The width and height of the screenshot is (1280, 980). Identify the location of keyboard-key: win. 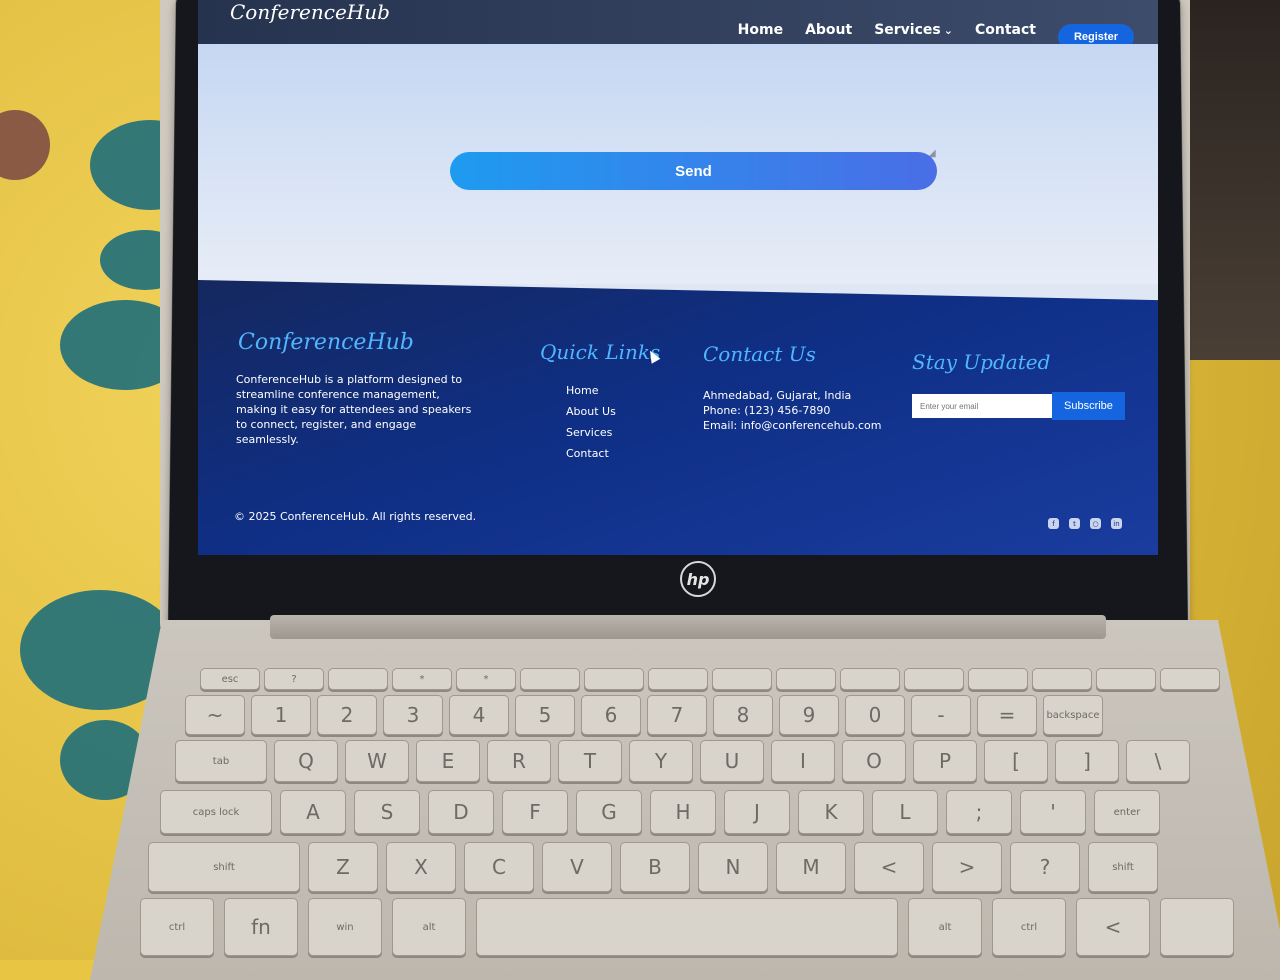
(345, 927).